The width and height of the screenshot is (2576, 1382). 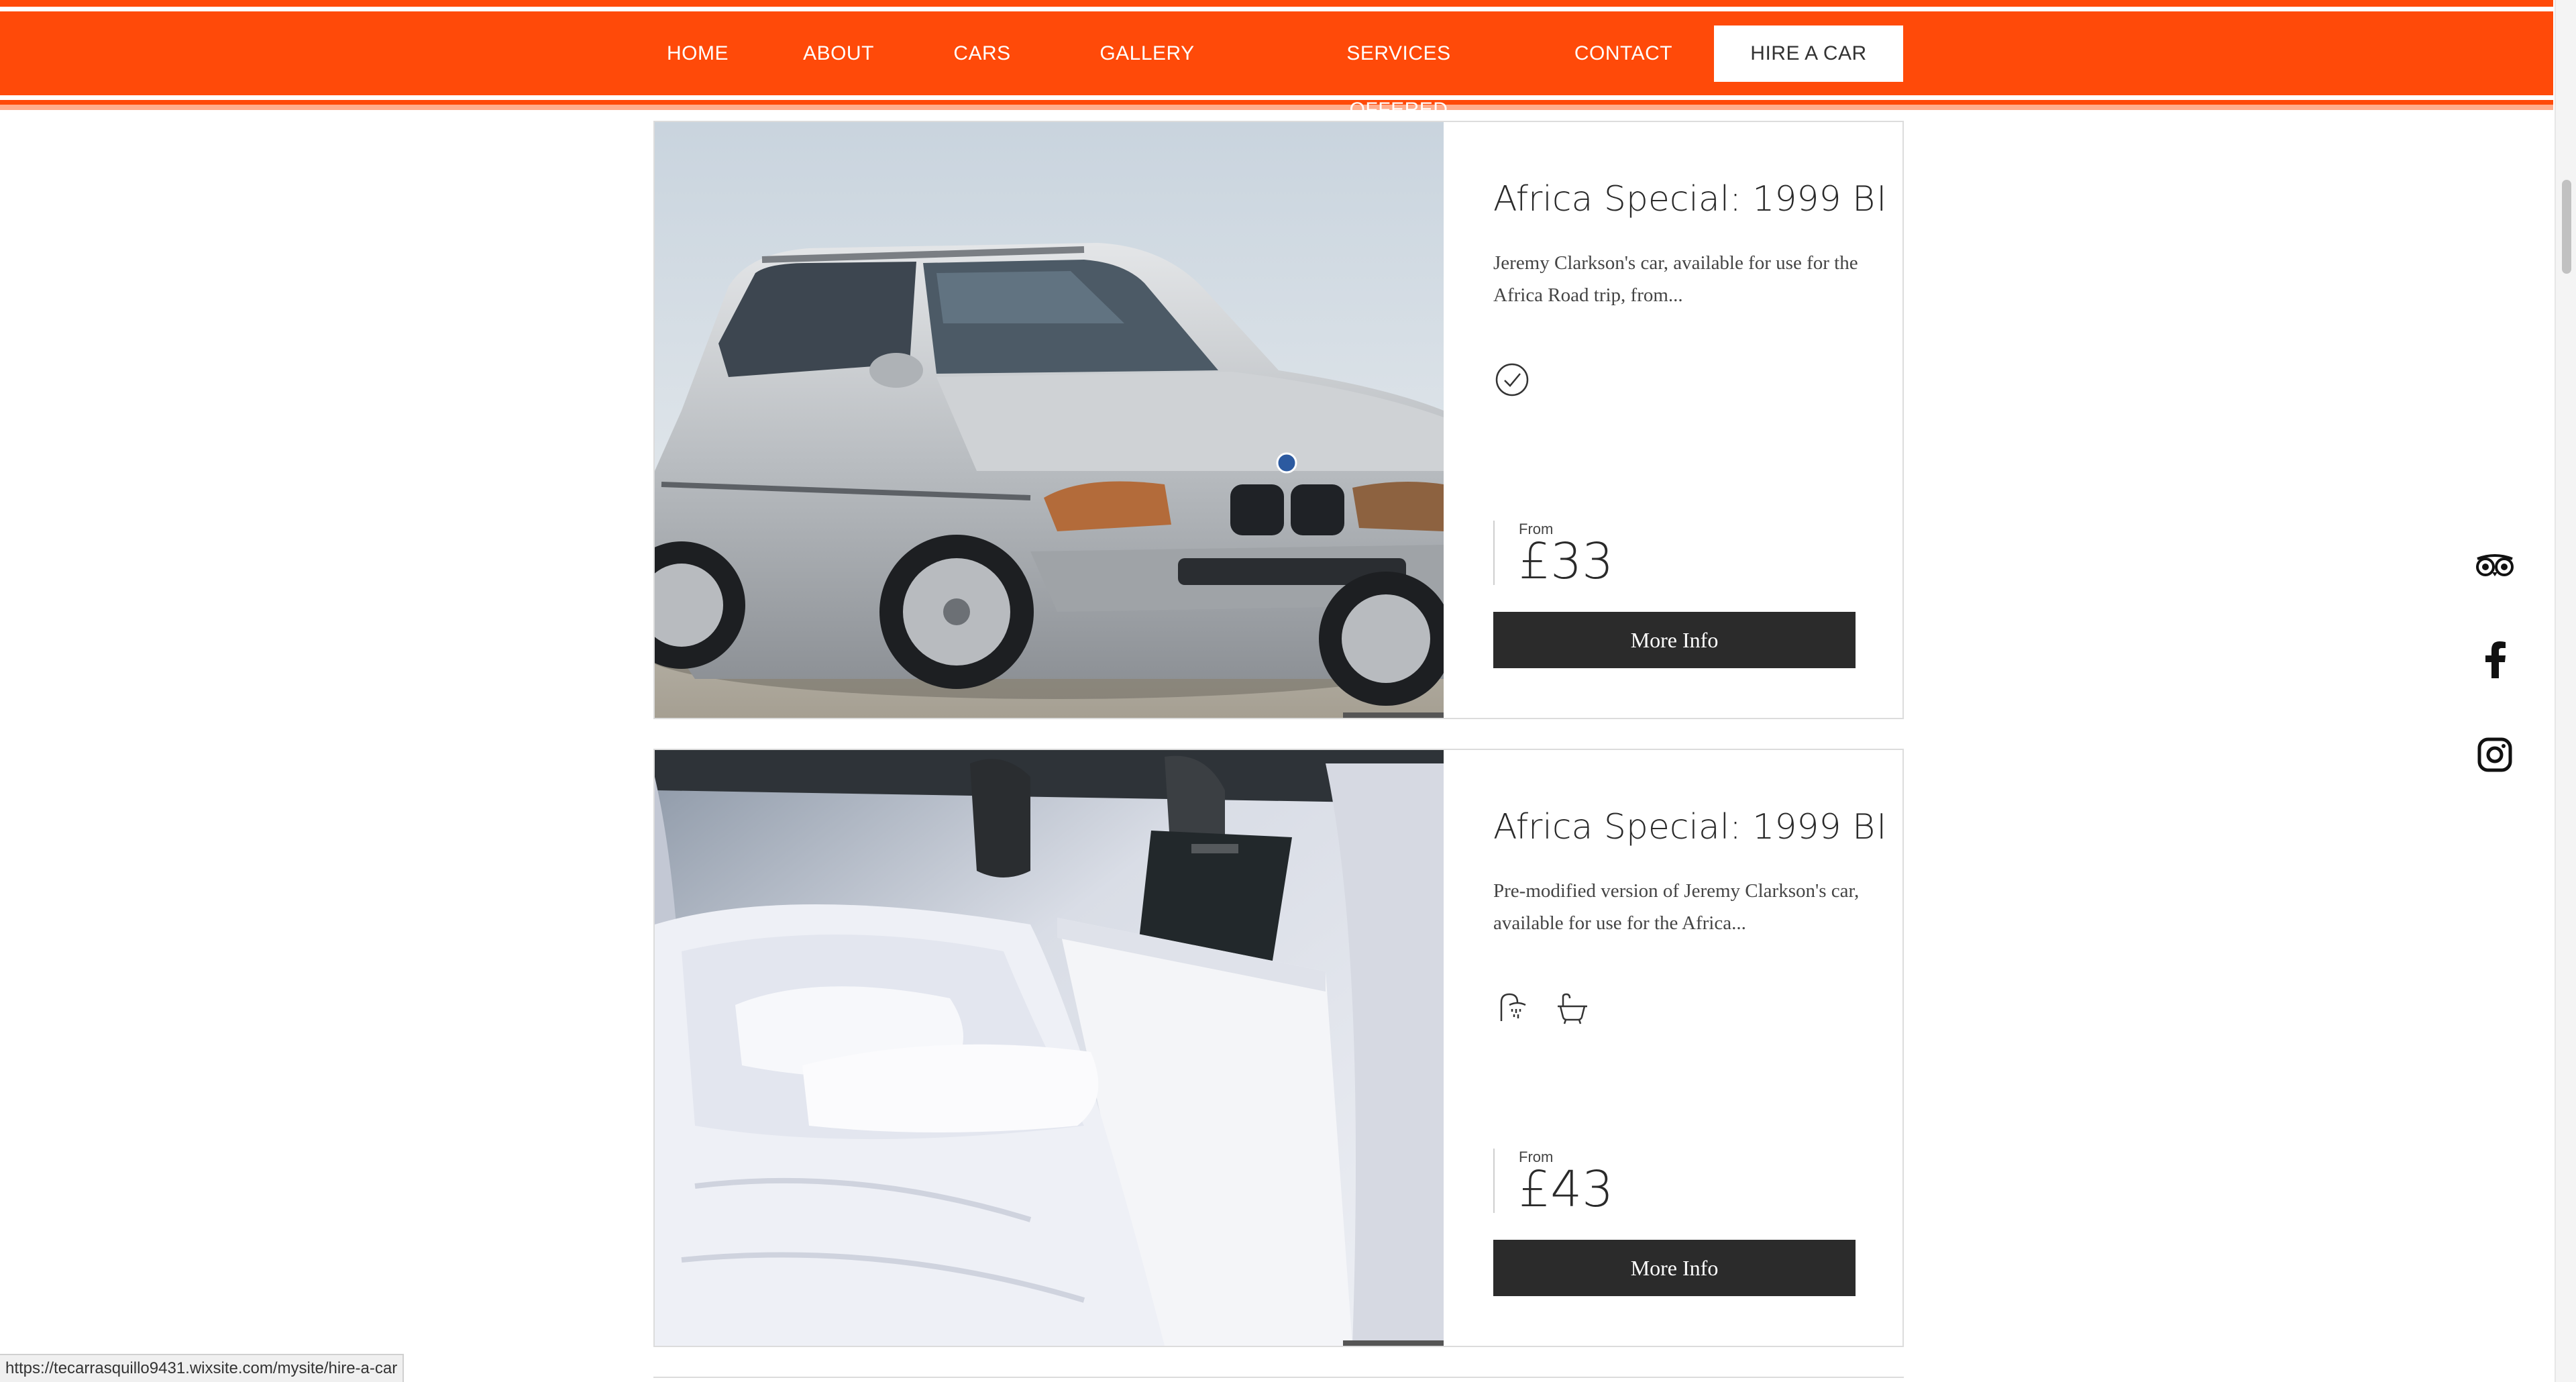 What do you see at coordinates (982, 53) in the screenshot?
I see `nav-cars: CARS` at bounding box center [982, 53].